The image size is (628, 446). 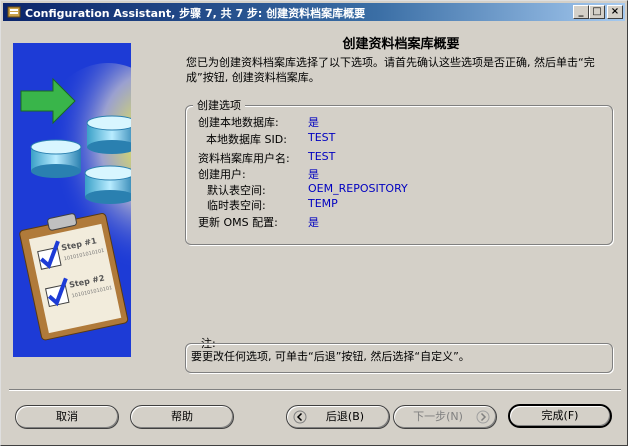 What do you see at coordinates (219, 105) in the screenshot?
I see `options-group-label: 创建选项` at bounding box center [219, 105].